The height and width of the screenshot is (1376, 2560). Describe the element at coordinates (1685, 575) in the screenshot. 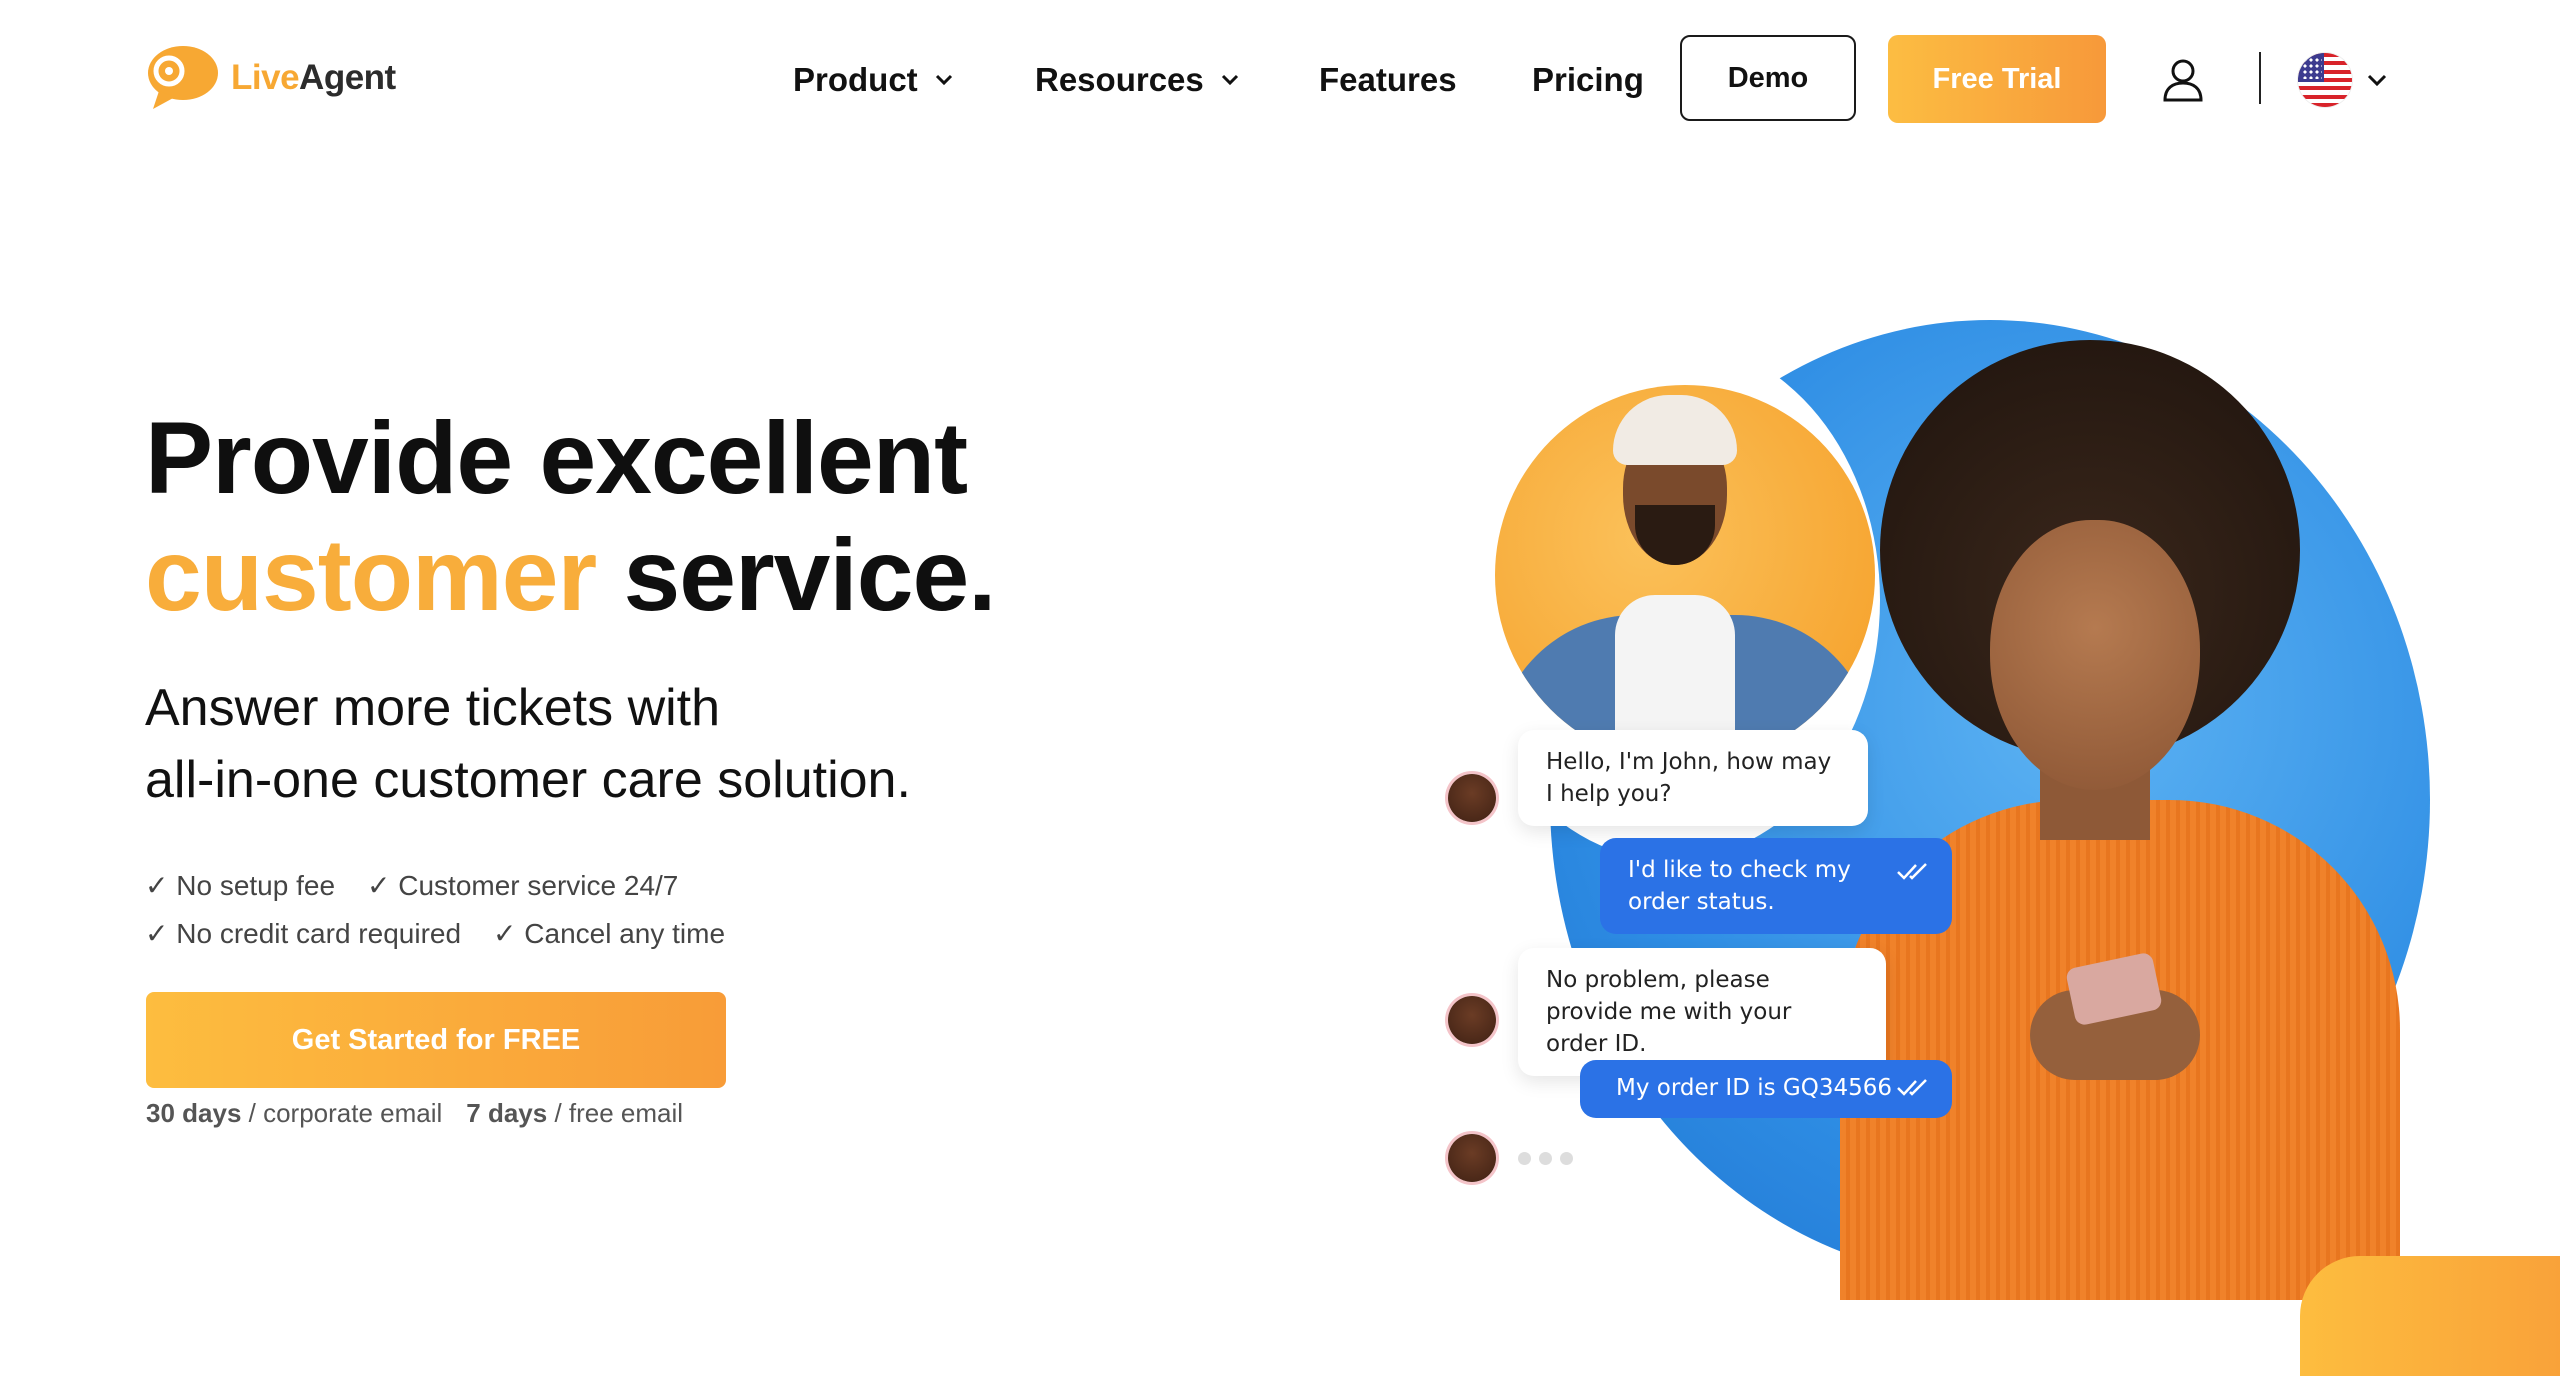

I see `man-photo` at that location.